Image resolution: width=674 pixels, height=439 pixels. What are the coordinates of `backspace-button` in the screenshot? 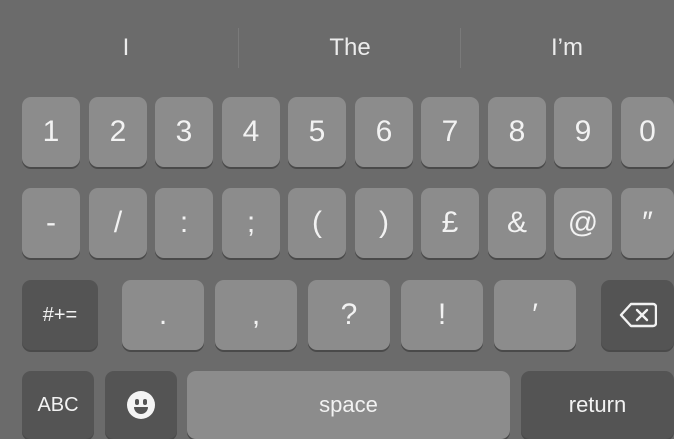 It's located at (637, 315).